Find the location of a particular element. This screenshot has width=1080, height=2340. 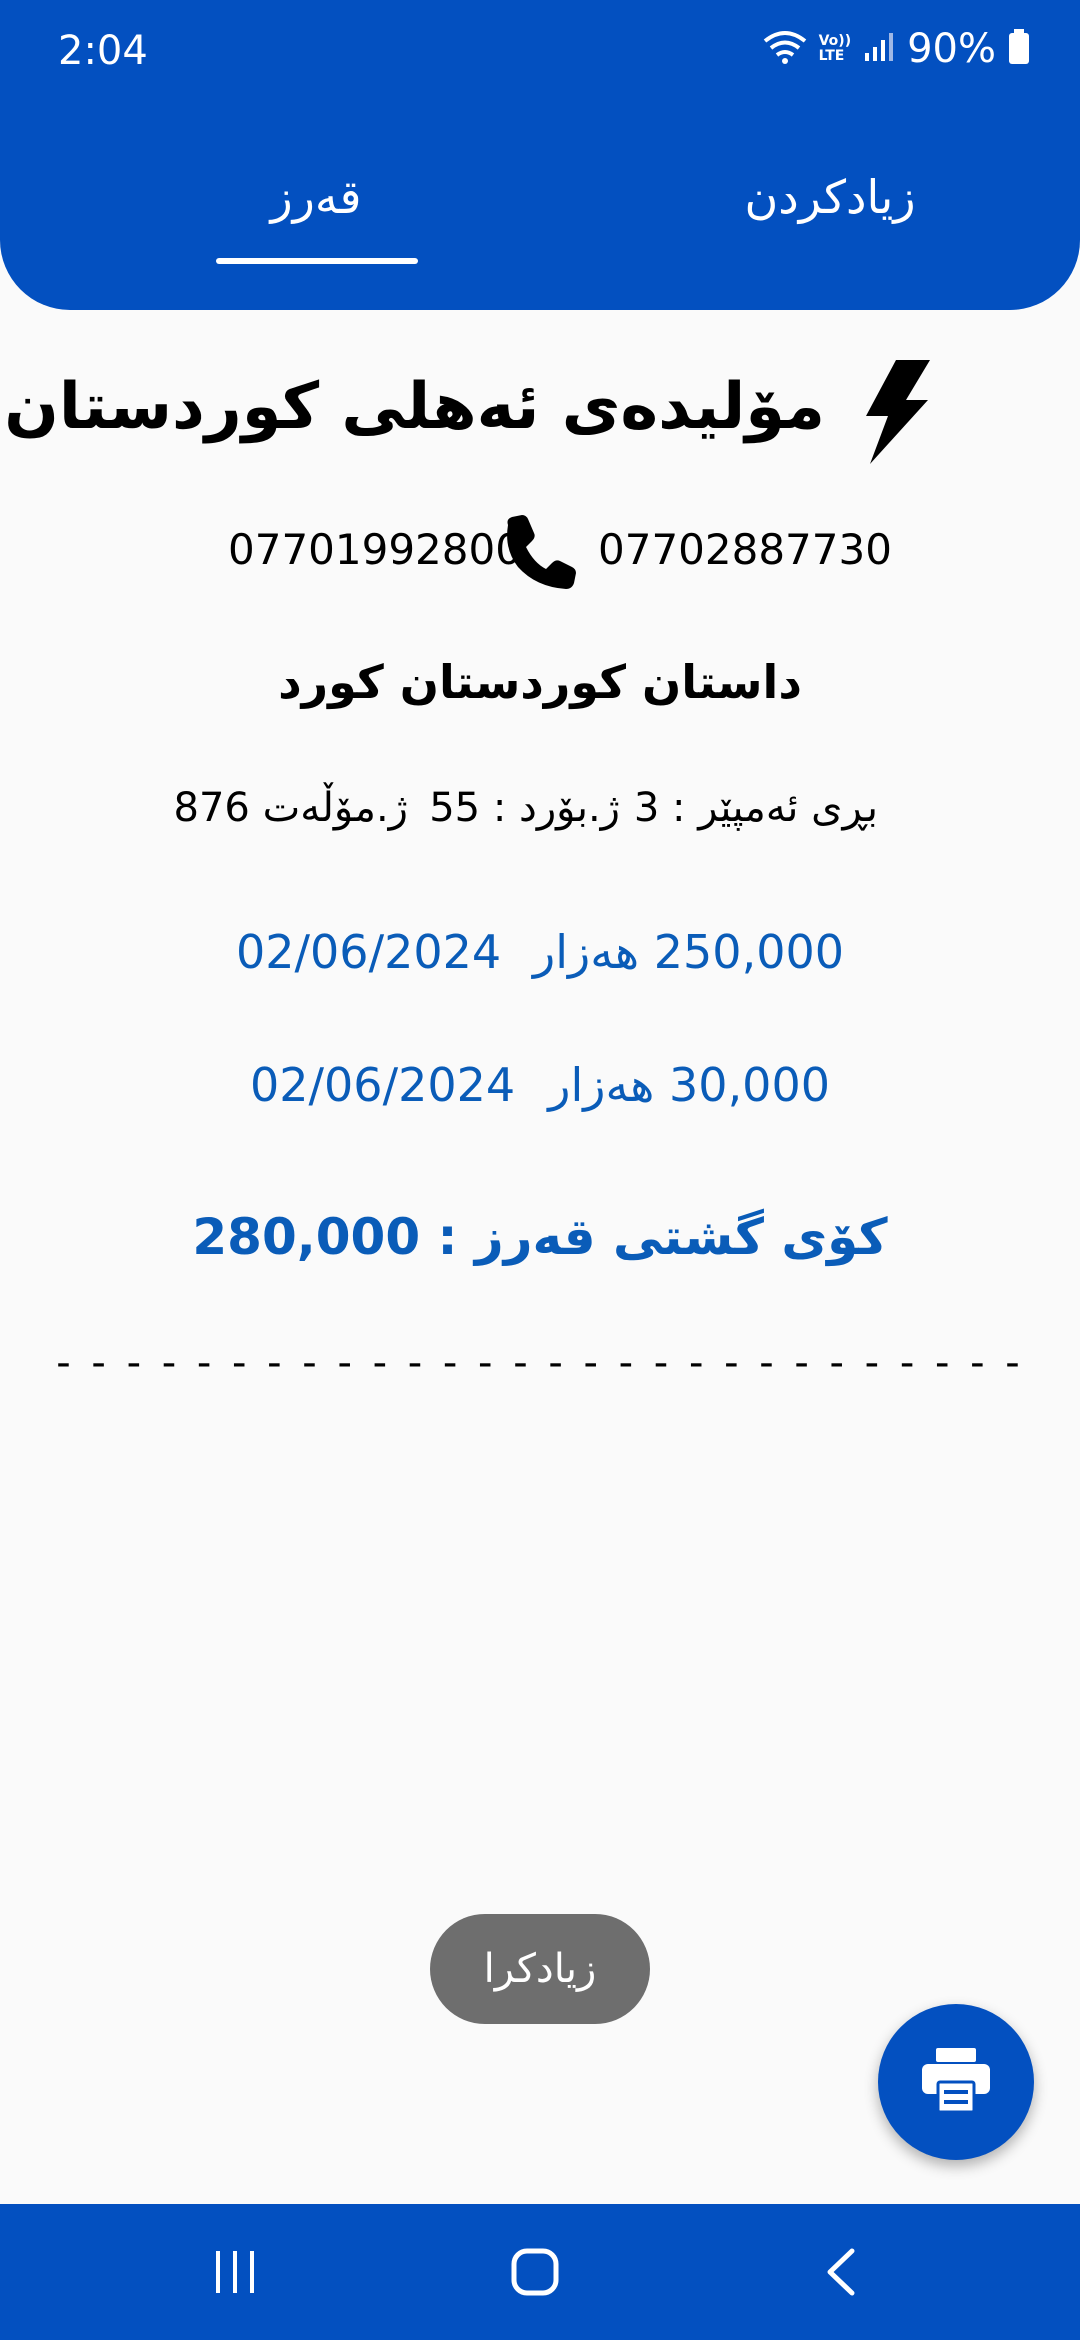

phone-row: 07701992800 07702887730 is located at coordinates (540, 555).